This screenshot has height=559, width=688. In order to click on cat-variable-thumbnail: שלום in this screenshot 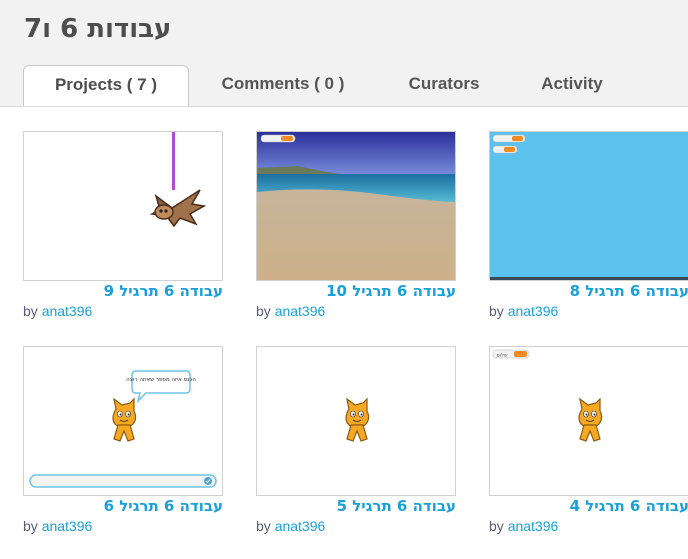, I will do `click(547, 395)`.